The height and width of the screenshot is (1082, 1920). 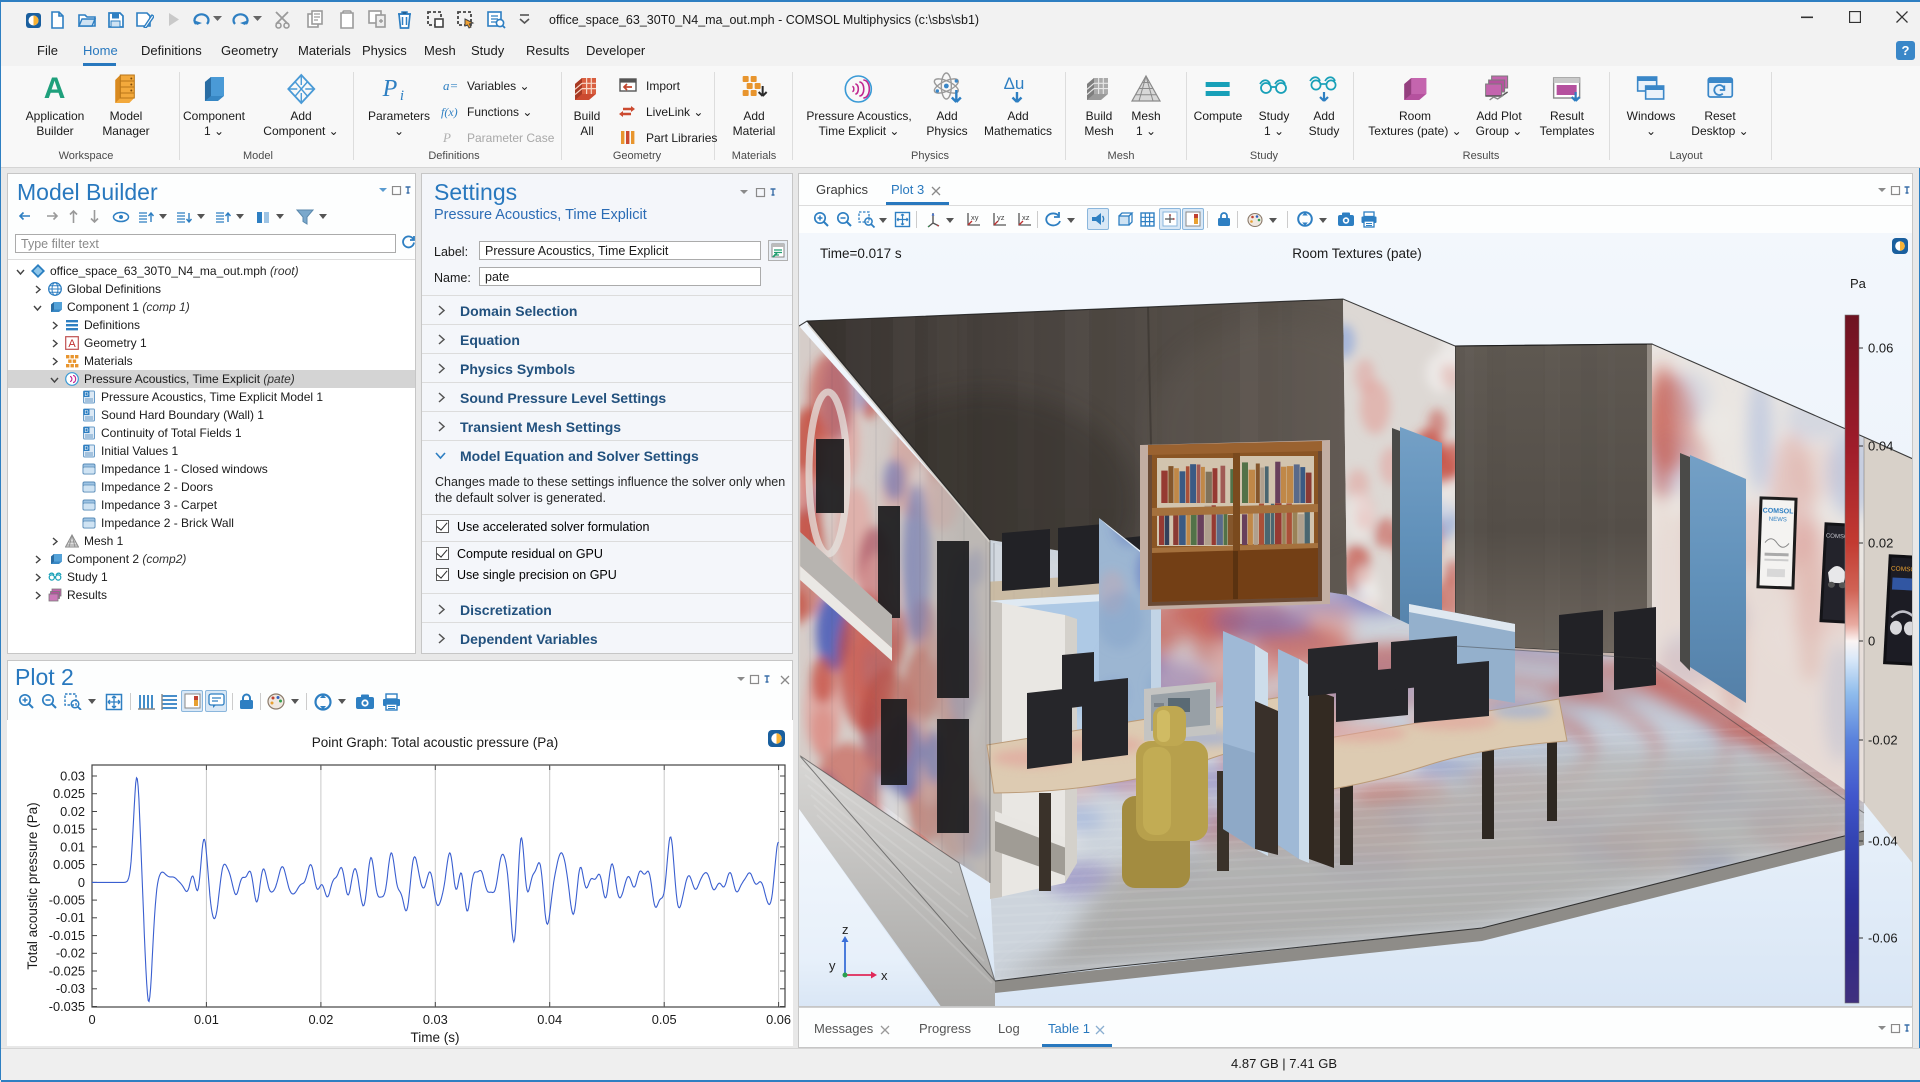 I want to click on svg-text: f(x), so click(x=449, y=112).